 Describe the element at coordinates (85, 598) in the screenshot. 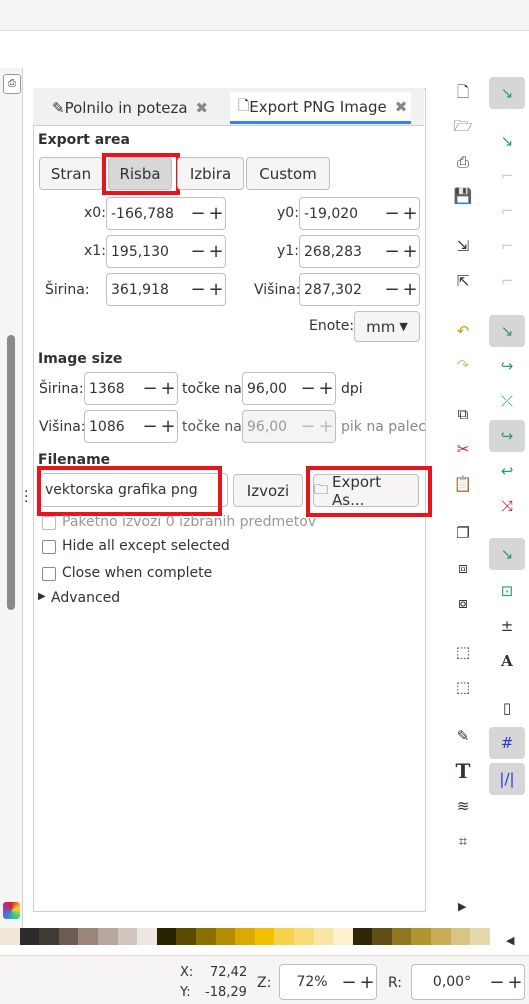

I see `advanced-expander: Advanced` at that location.